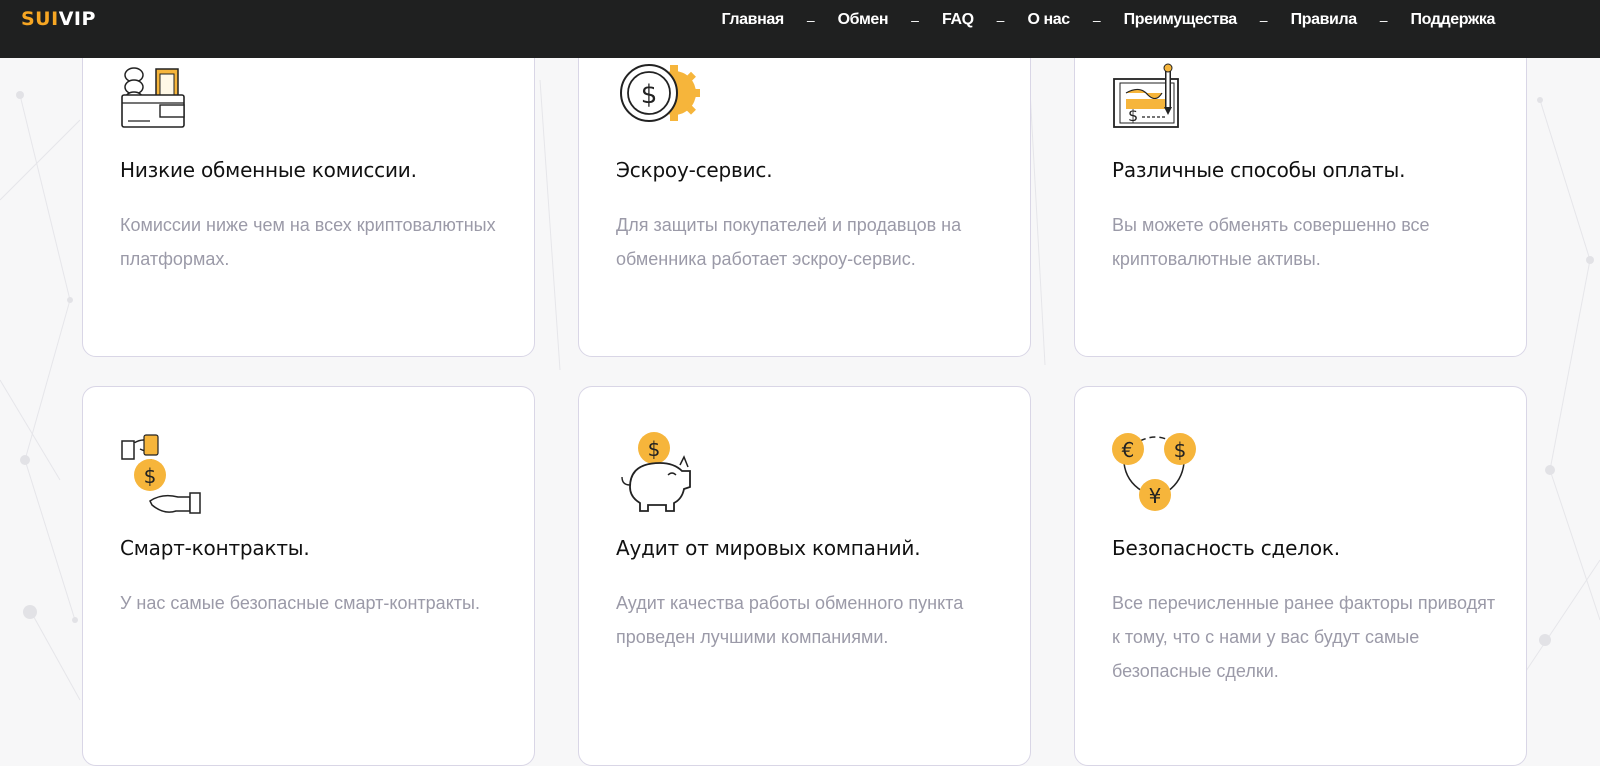 Image resolution: width=1600 pixels, height=766 pixels. I want to click on feature-title: Эскроу-сервис., so click(694, 170).